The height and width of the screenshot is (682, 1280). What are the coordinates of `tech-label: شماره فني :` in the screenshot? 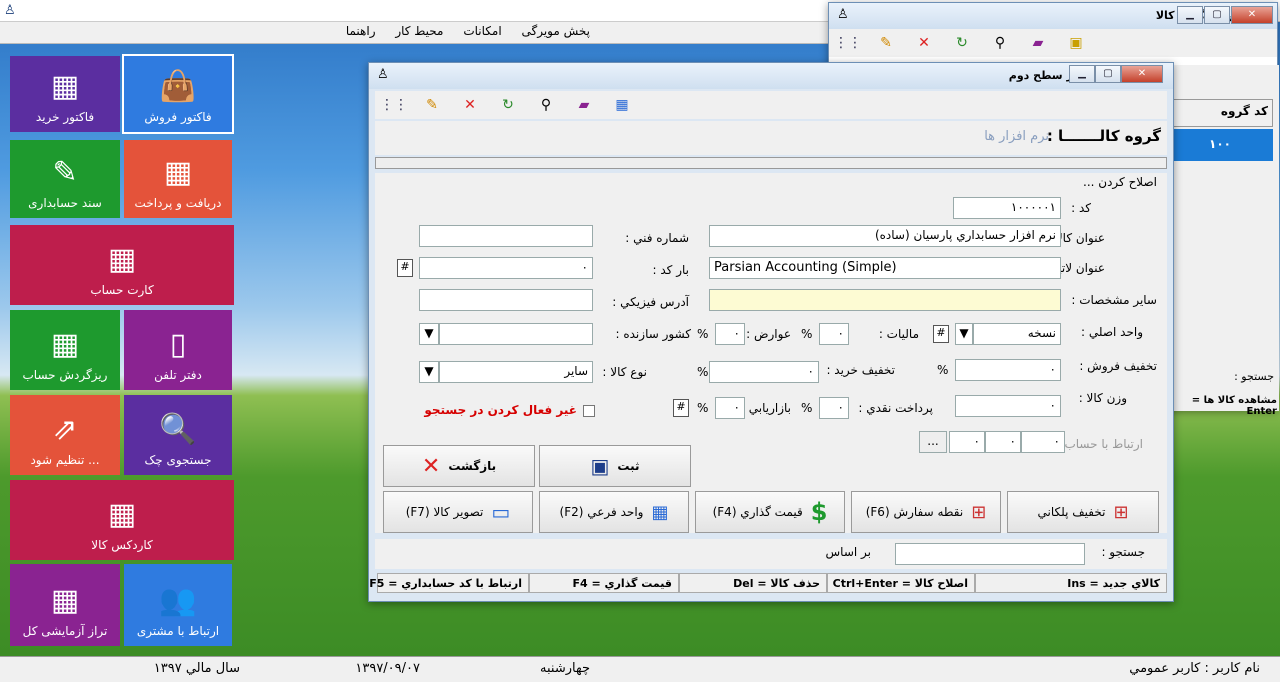 It's located at (657, 238).